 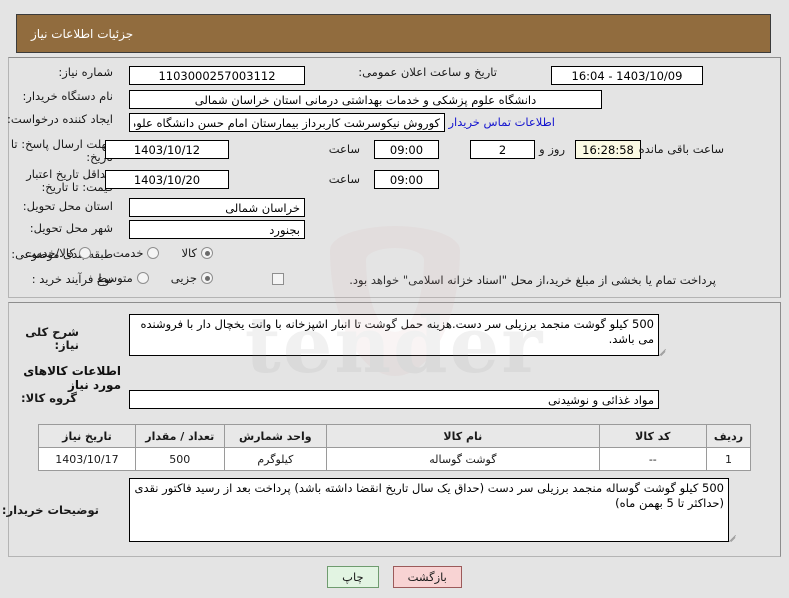 I want to click on announce-label-row: تاریخ و ساعت اعلان عمومی:, so click(x=427, y=72).